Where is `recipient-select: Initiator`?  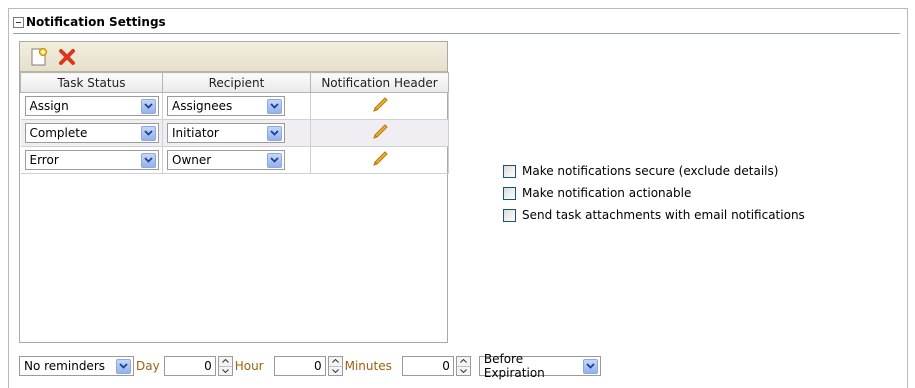
recipient-select: Initiator is located at coordinates (226, 133).